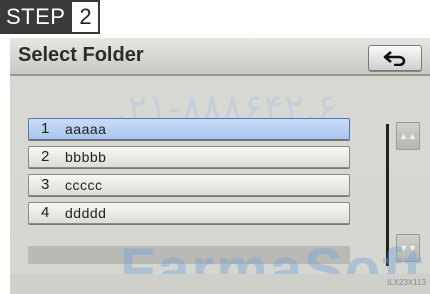 The width and height of the screenshot is (430, 294). I want to click on folder-name: bbbbb, so click(86, 157).